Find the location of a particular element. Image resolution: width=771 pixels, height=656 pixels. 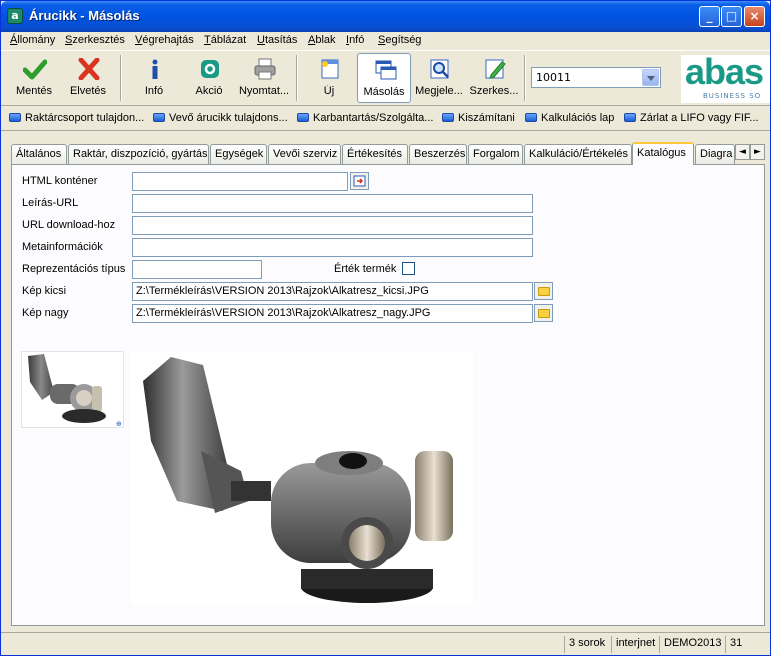

abas-action-icon is located at coordinates (210, 69).